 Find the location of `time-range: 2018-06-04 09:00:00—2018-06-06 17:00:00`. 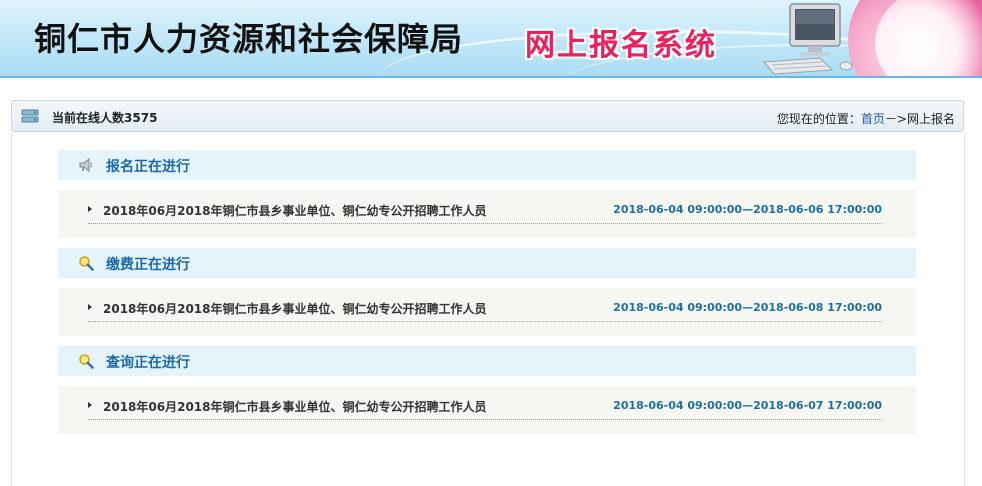

time-range: 2018-06-04 09:00:00—2018-06-06 17:00:00 is located at coordinates (747, 209).